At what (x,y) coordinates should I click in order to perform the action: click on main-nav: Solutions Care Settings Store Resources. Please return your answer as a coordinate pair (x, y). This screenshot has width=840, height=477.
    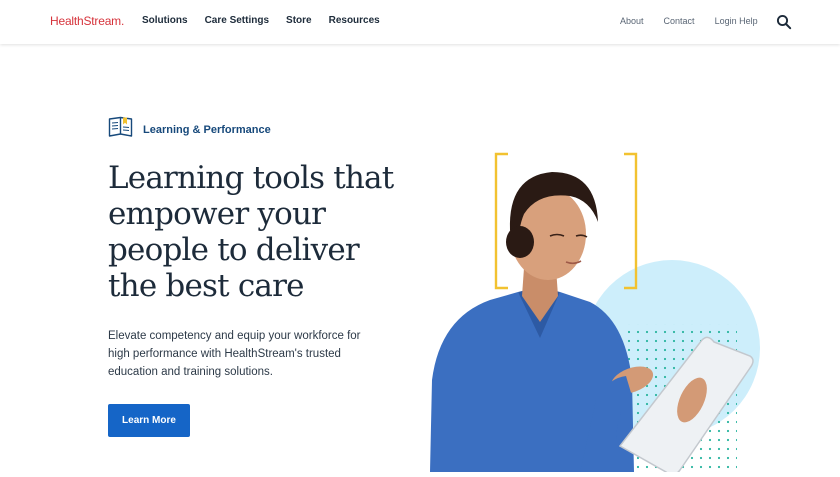
    Looking at the image, I should click on (261, 20).